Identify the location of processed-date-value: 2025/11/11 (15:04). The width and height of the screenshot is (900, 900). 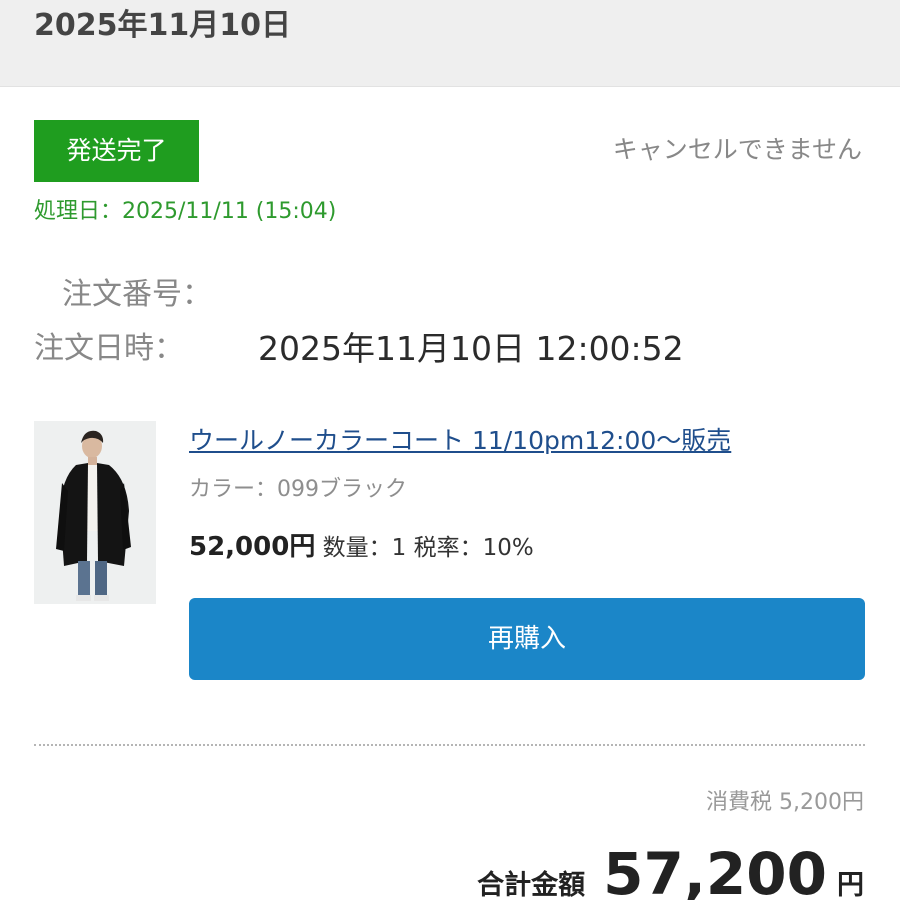
(229, 211).